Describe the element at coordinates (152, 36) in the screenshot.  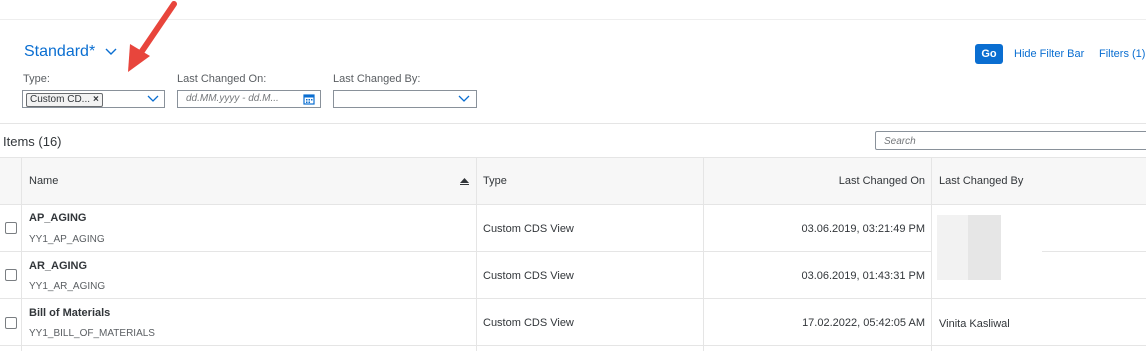
I see `red-arrow-annotation` at that location.